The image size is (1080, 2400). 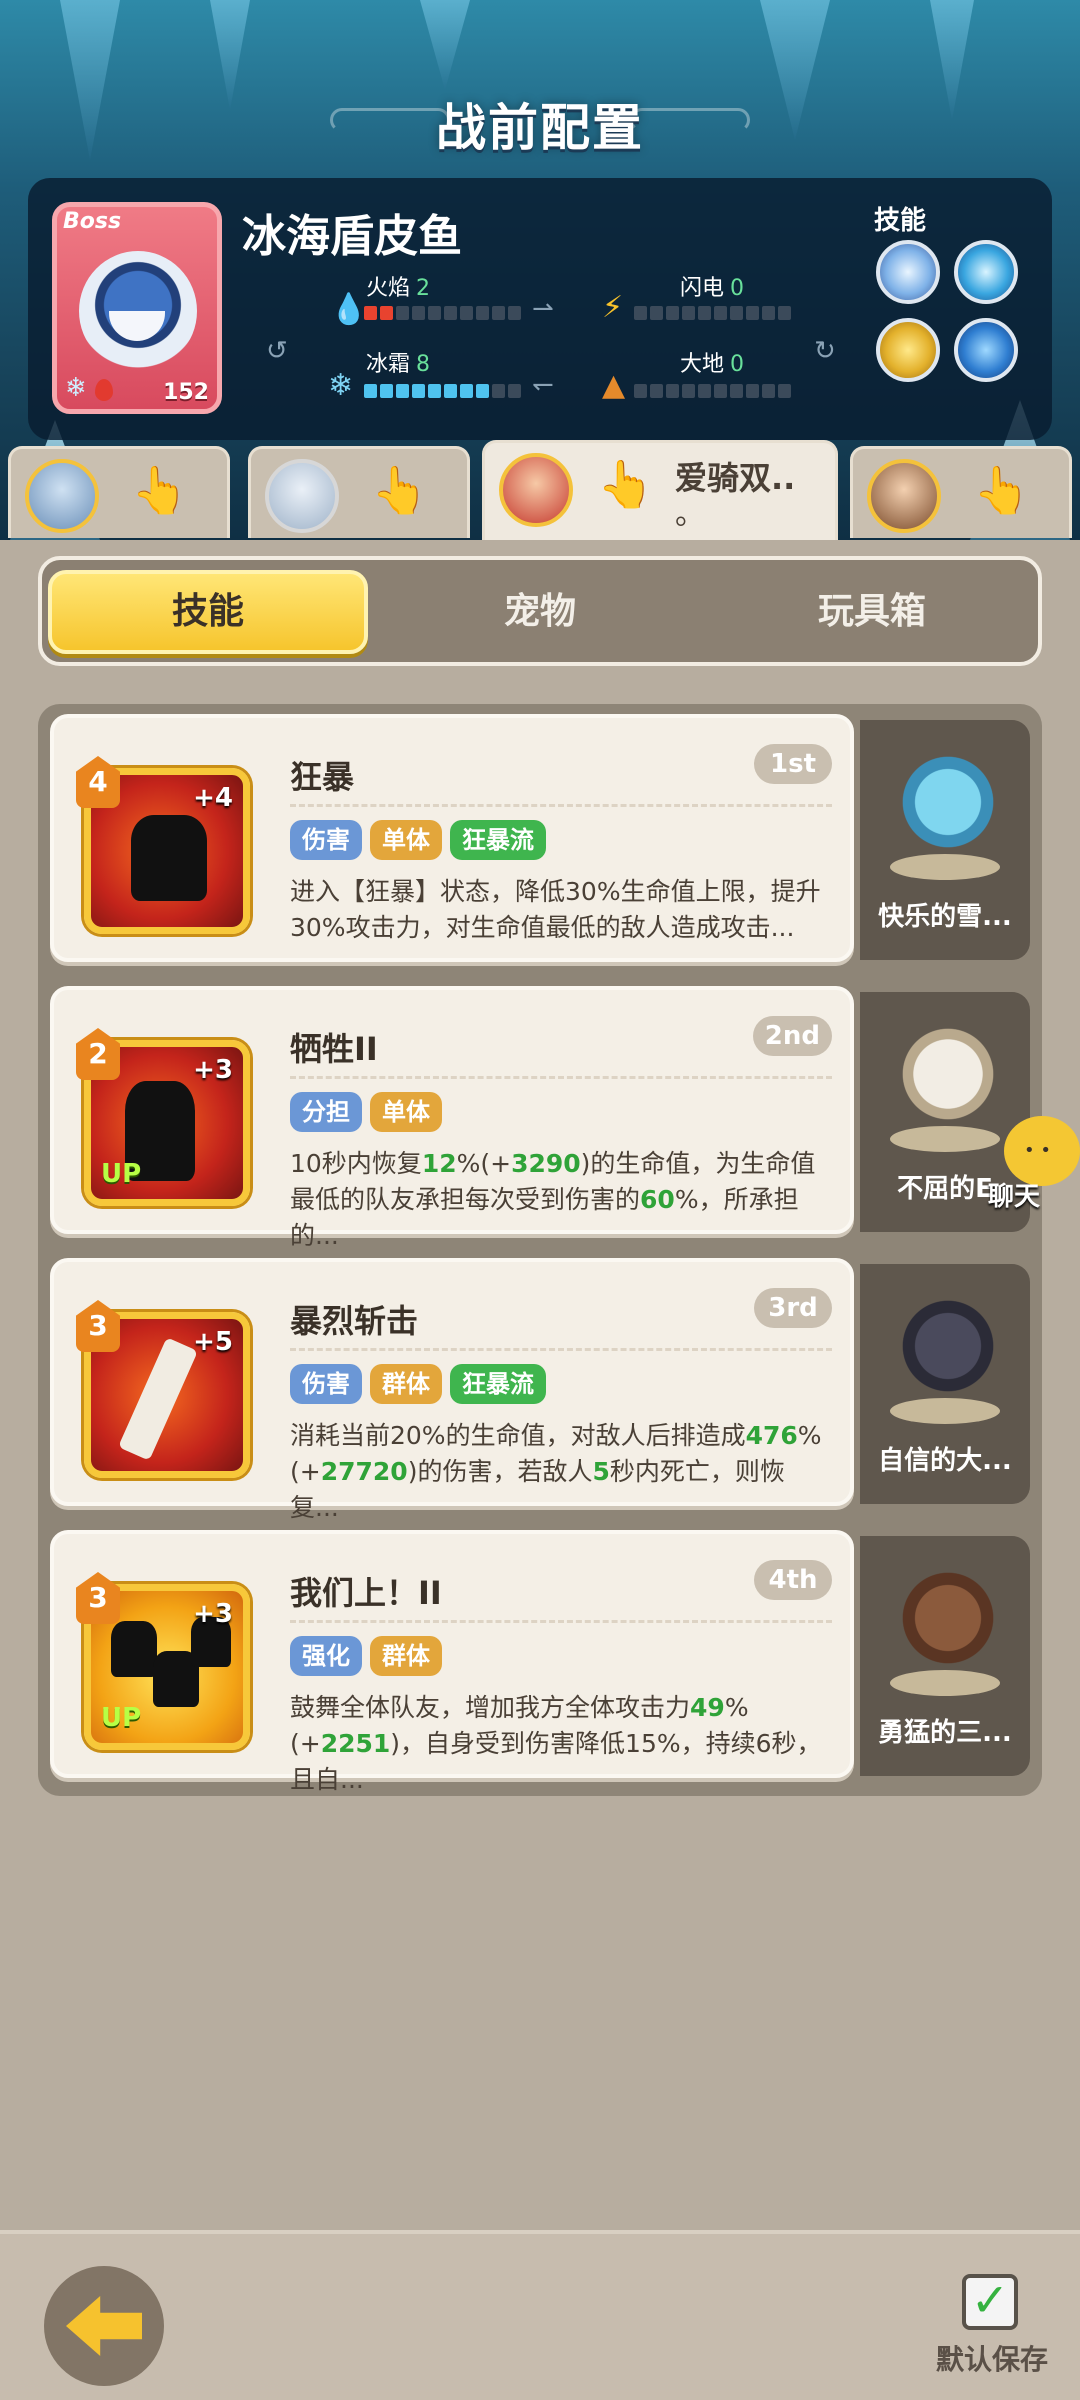 I want to click on skill-tags: 伤害 群体 狂暴流, so click(x=418, y=1384).